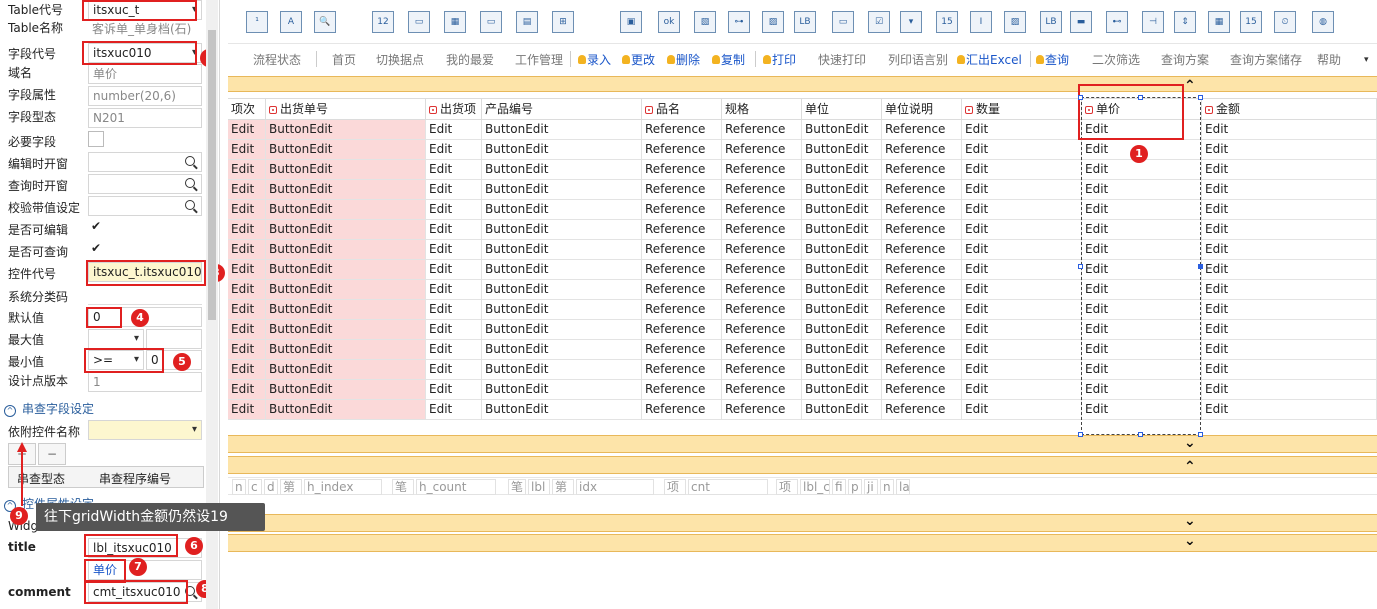 The height and width of the screenshot is (609, 1377). Describe the element at coordinates (145, 430) in the screenshot. I see `attach-ctrl-select` at that location.